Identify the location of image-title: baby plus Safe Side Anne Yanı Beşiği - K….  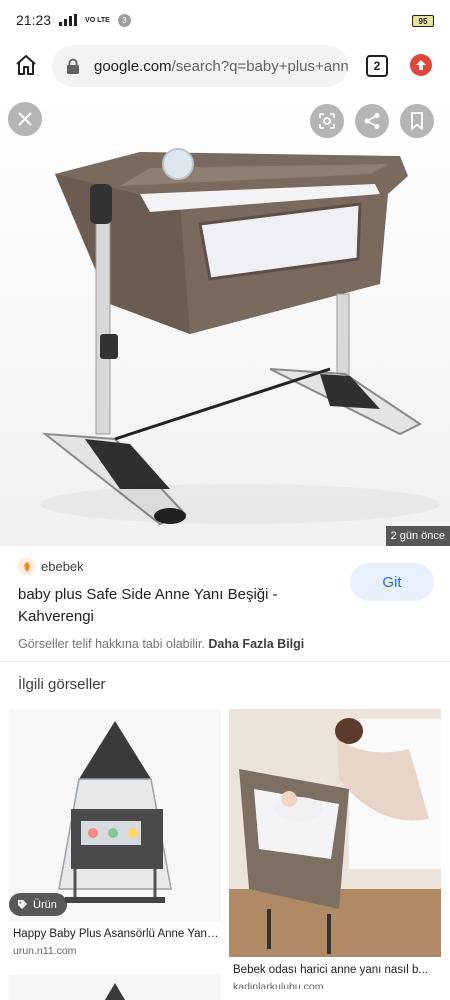
(173, 606).